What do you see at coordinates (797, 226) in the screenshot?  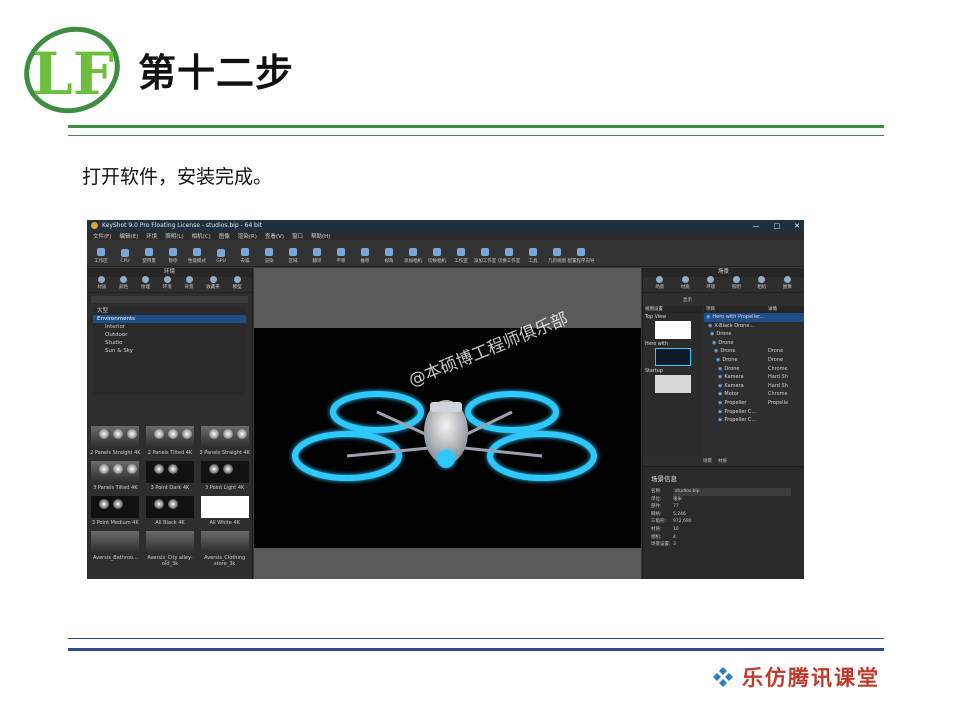 I see `close-icon: ✕` at bounding box center [797, 226].